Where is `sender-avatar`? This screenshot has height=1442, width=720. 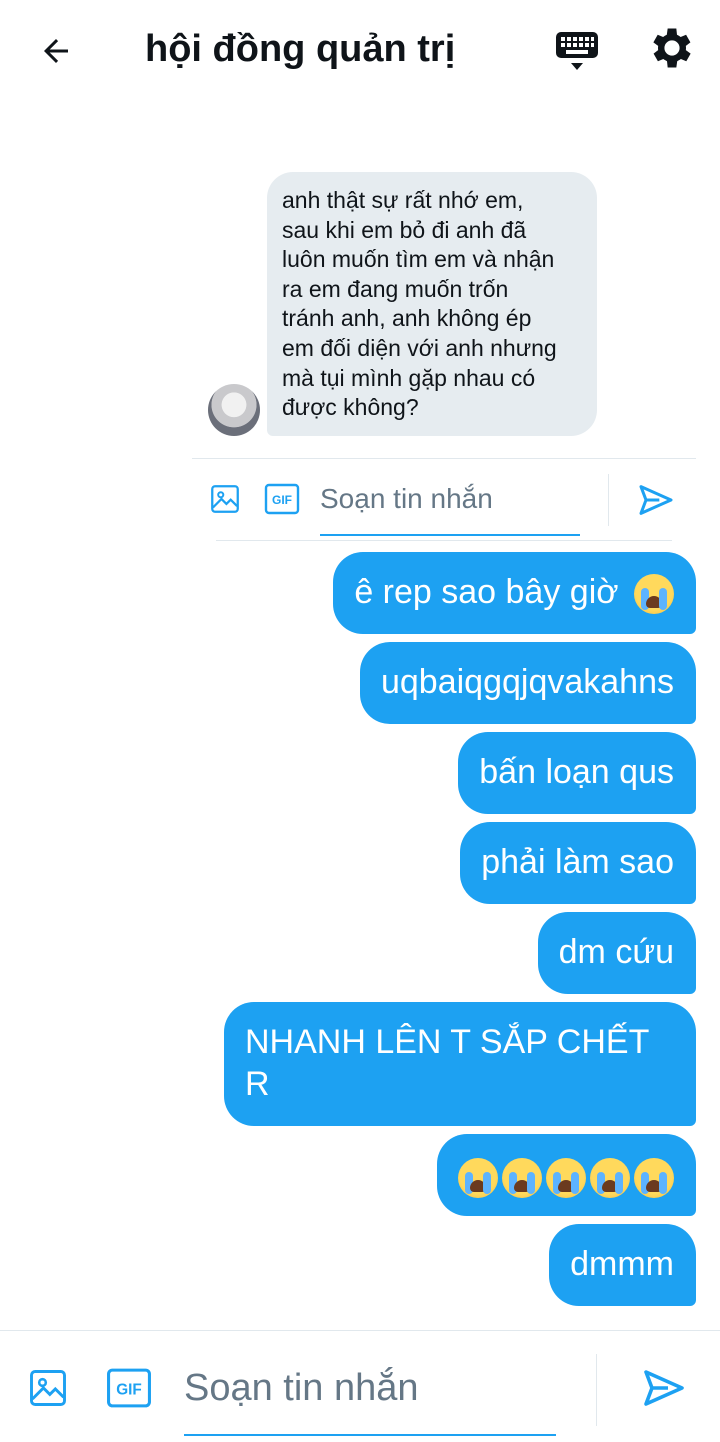 sender-avatar is located at coordinates (234, 410).